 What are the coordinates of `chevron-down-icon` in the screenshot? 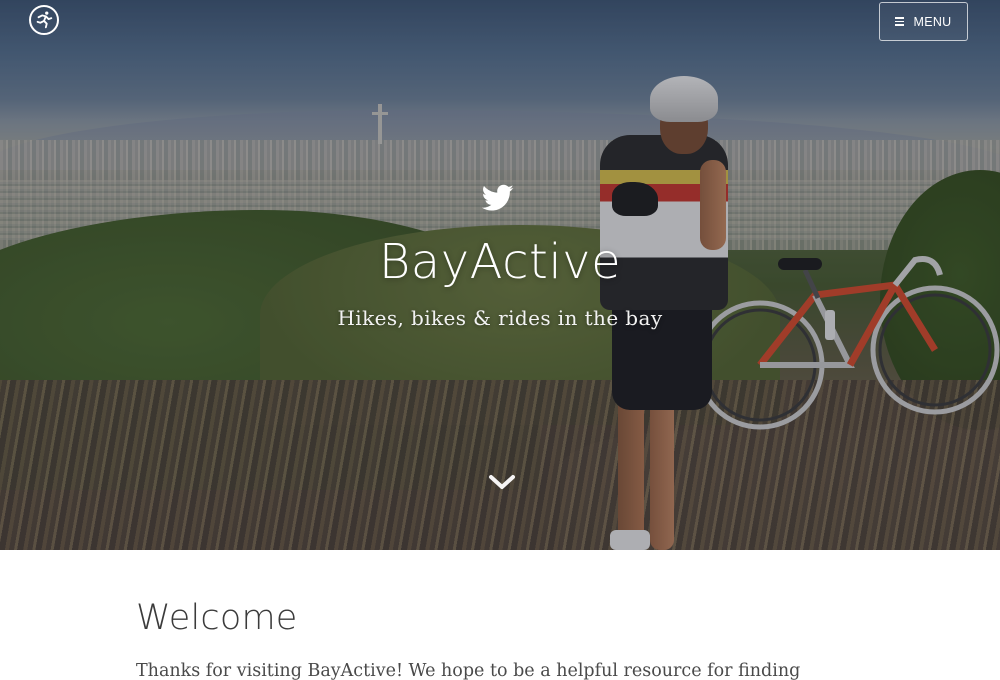 It's located at (502, 482).